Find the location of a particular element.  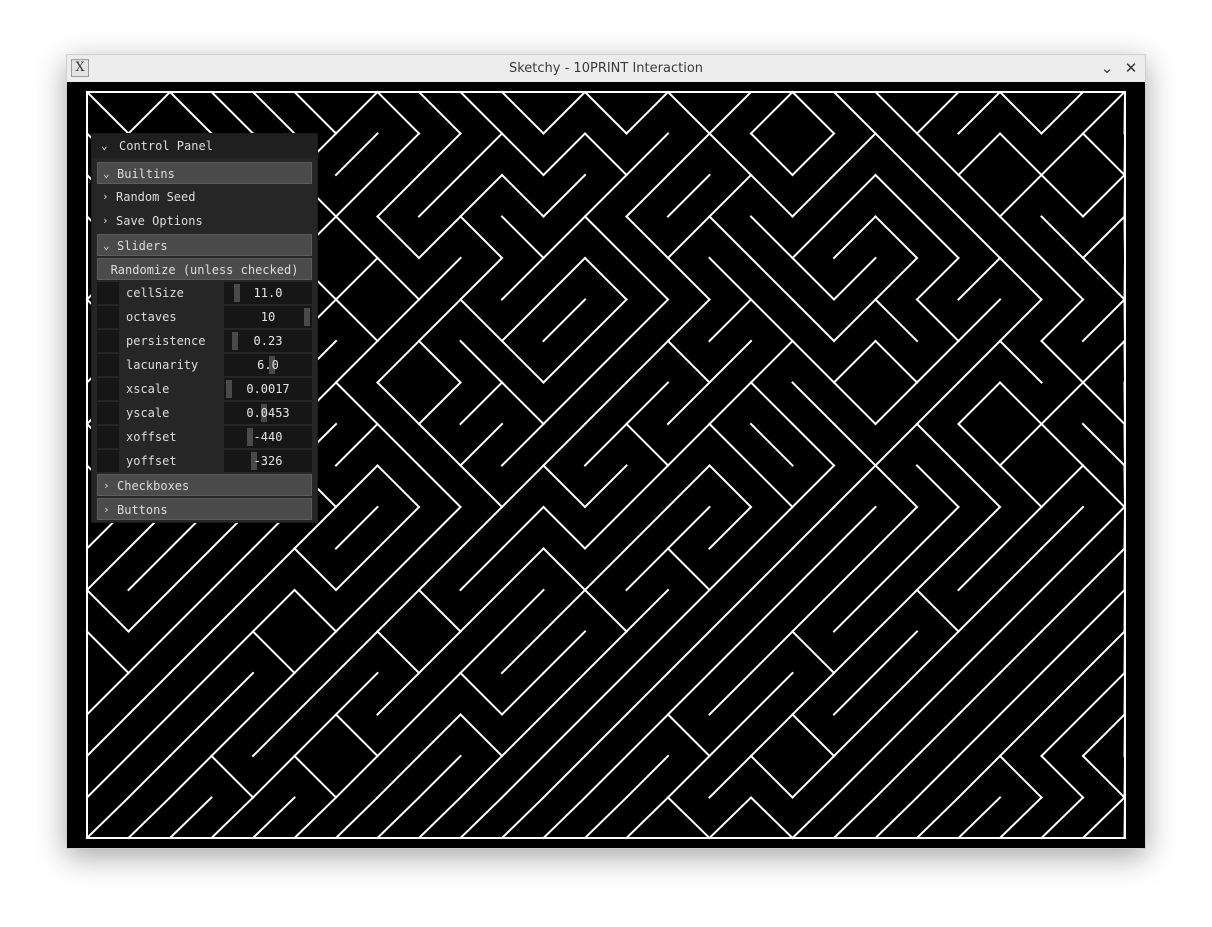

slider-track: 6.0 is located at coordinates (268, 365).